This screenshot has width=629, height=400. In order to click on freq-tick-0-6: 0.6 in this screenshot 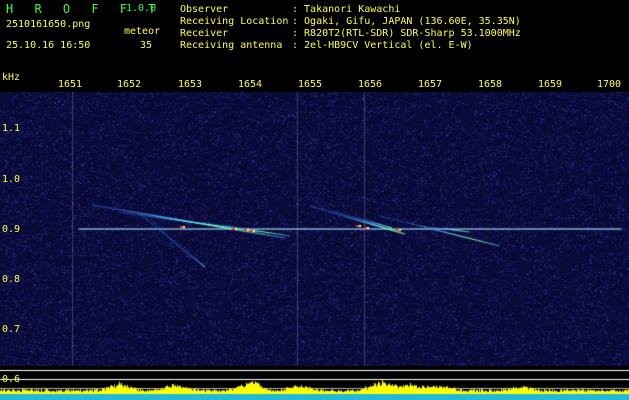, I will do `click(11, 379)`.